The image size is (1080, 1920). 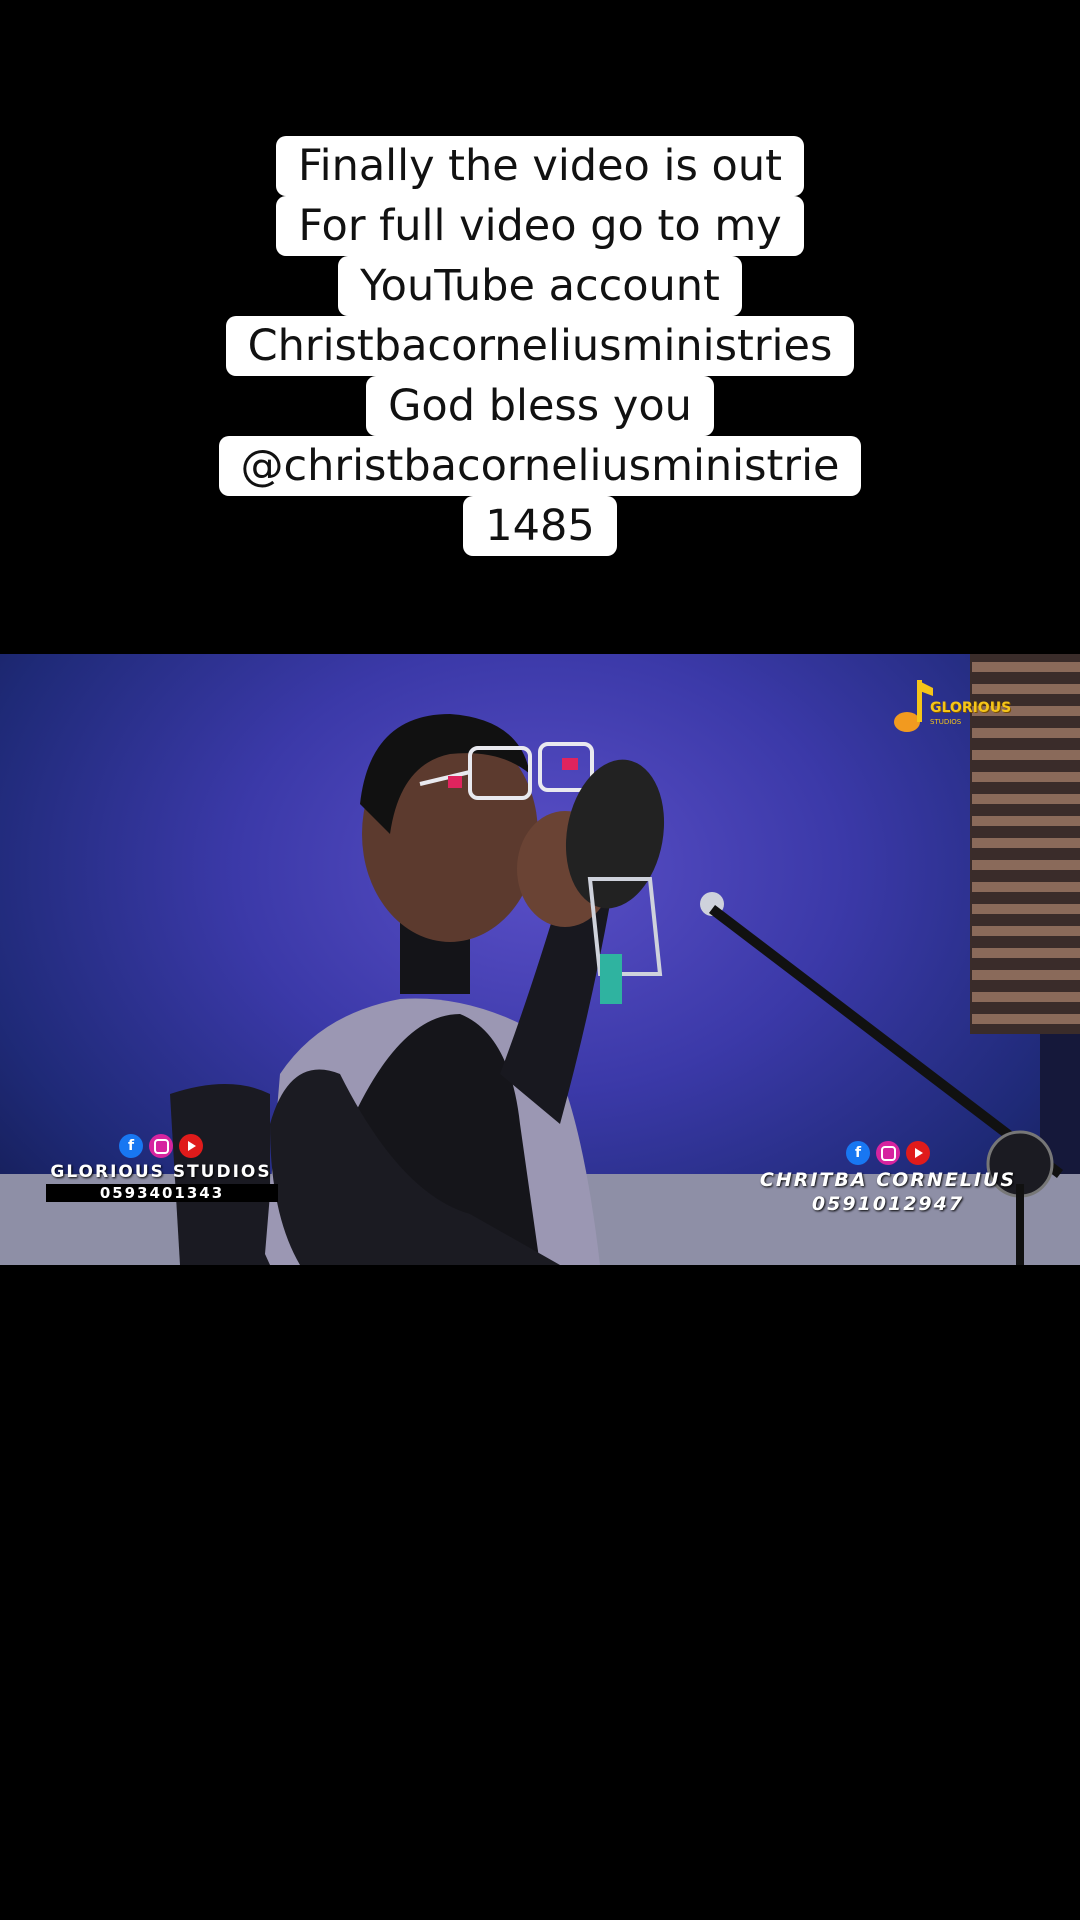 I want to click on caption-line: Finally the video is out, so click(x=540, y=166).